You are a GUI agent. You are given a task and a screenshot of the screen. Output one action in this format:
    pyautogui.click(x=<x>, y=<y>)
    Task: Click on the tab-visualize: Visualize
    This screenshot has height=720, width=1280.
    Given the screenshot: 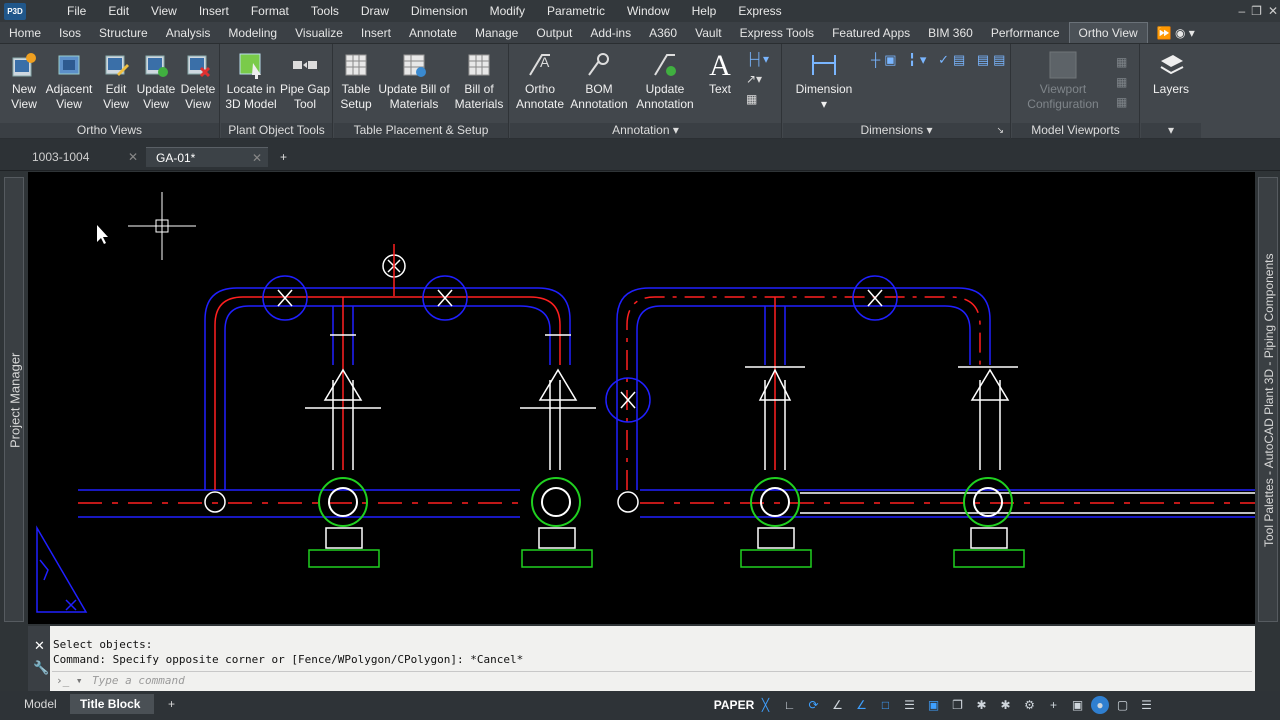 What is the action you would take?
    pyautogui.click(x=319, y=33)
    